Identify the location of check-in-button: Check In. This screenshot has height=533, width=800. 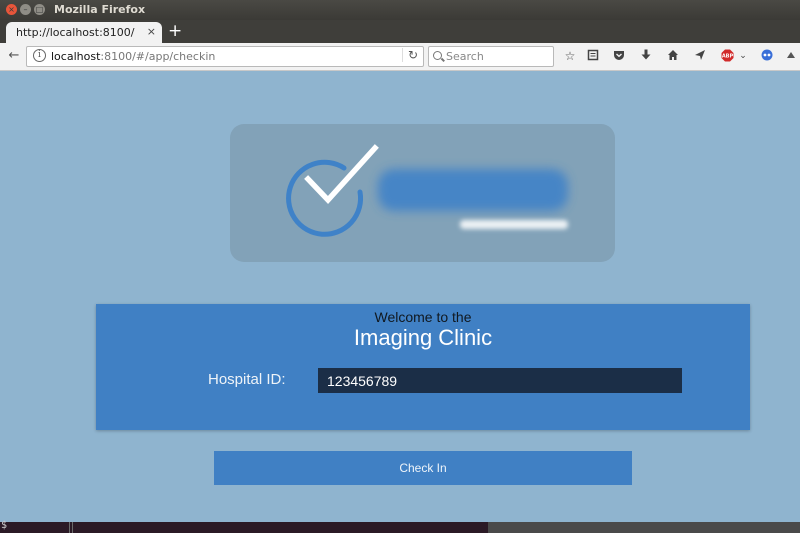
(423, 468).